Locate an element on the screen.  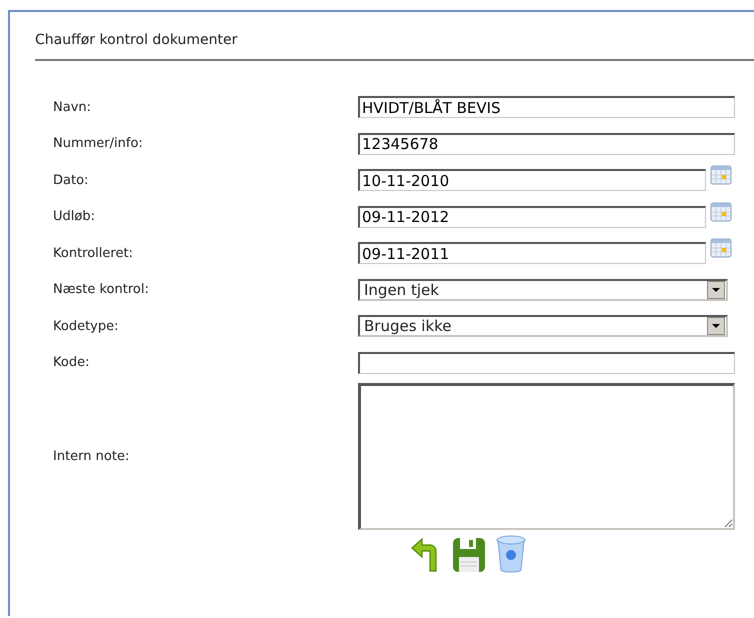
panel-title: Chauffør kontrol dokumenter is located at coordinates (136, 41).